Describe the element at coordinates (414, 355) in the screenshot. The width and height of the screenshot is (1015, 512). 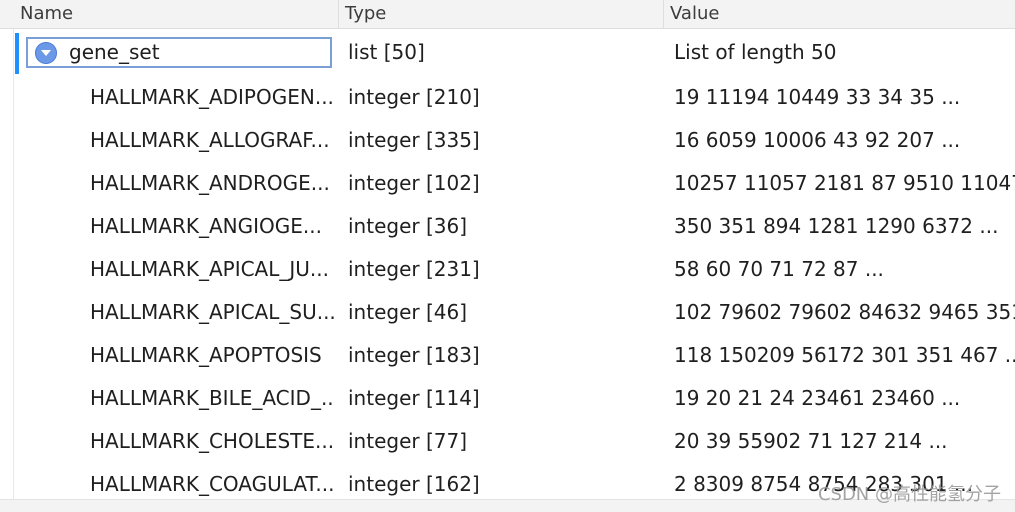
I see `row-type: integer [183]` at that location.